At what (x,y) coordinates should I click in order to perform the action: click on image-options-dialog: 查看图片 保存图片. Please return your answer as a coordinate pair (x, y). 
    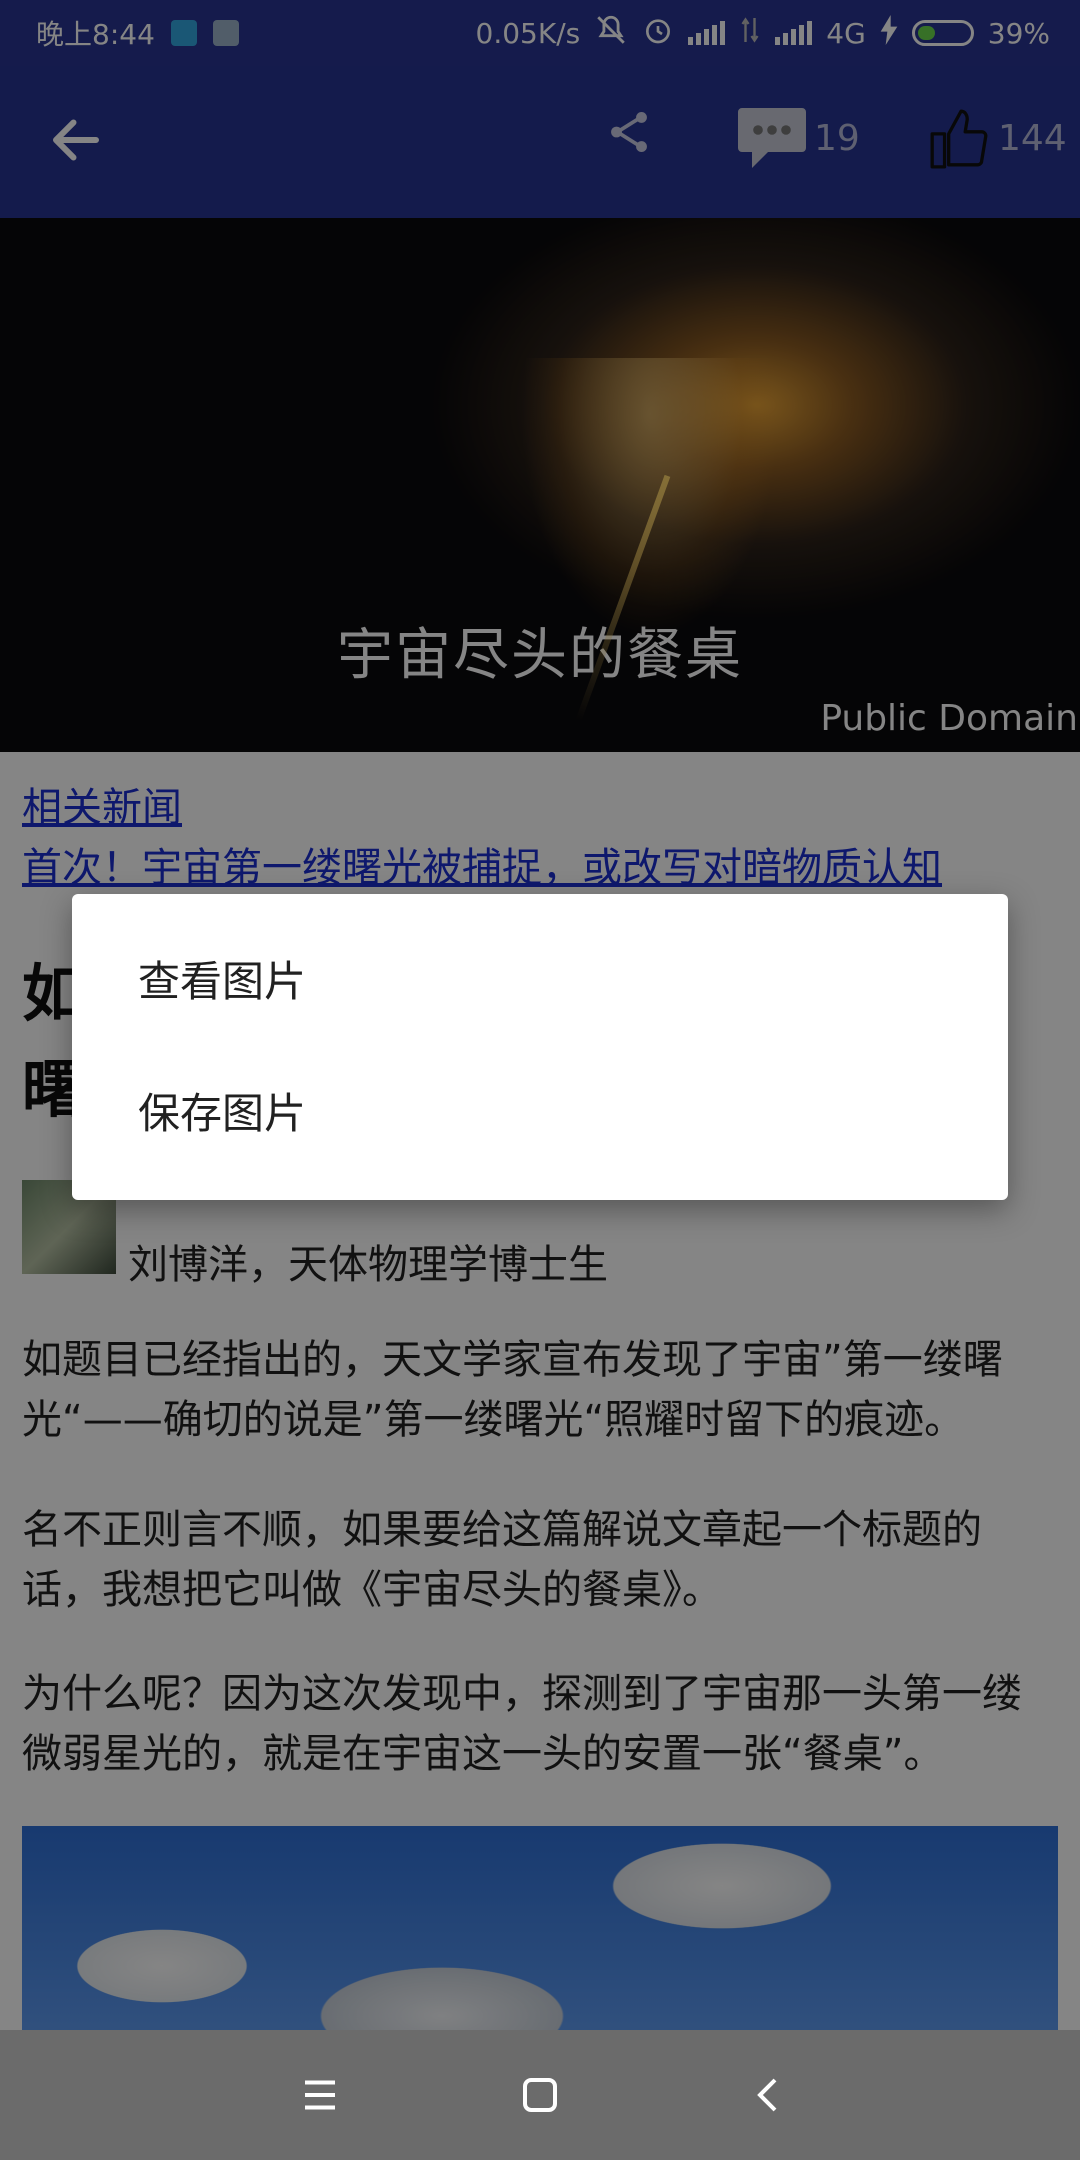
    Looking at the image, I should click on (540, 1047).